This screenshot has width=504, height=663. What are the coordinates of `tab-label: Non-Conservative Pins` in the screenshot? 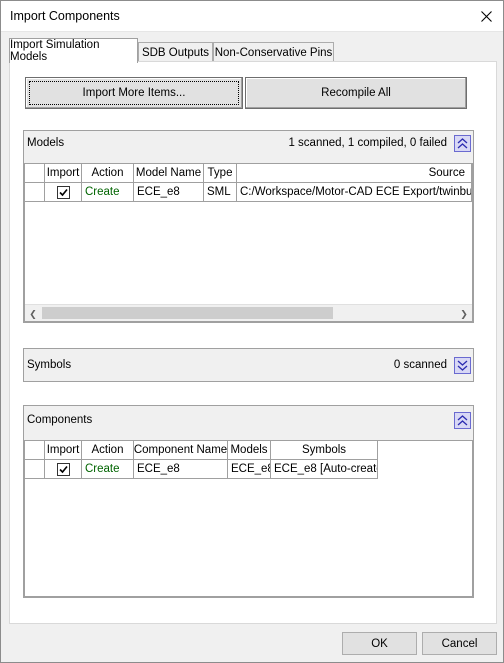 It's located at (273, 52).